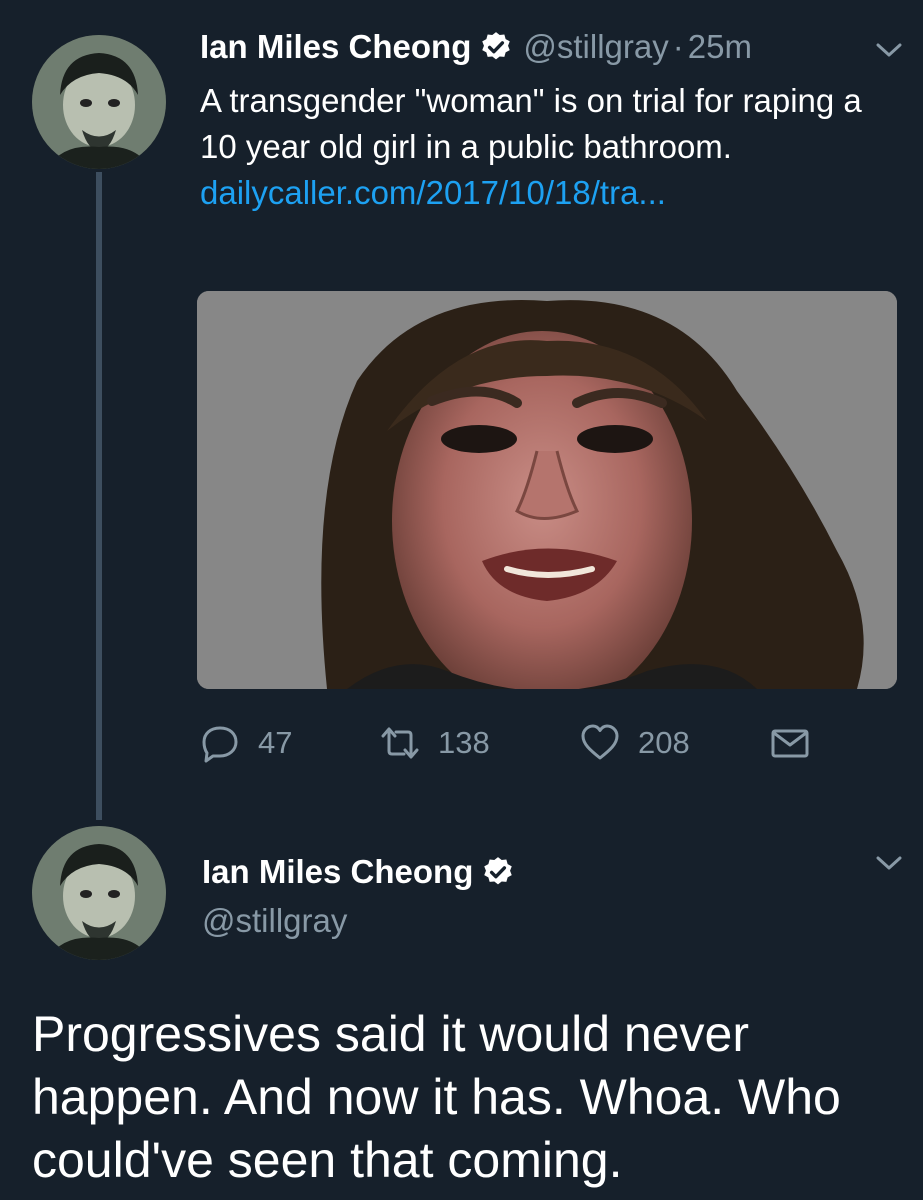  What do you see at coordinates (790, 743) in the screenshot?
I see `envelope-icon` at bounding box center [790, 743].